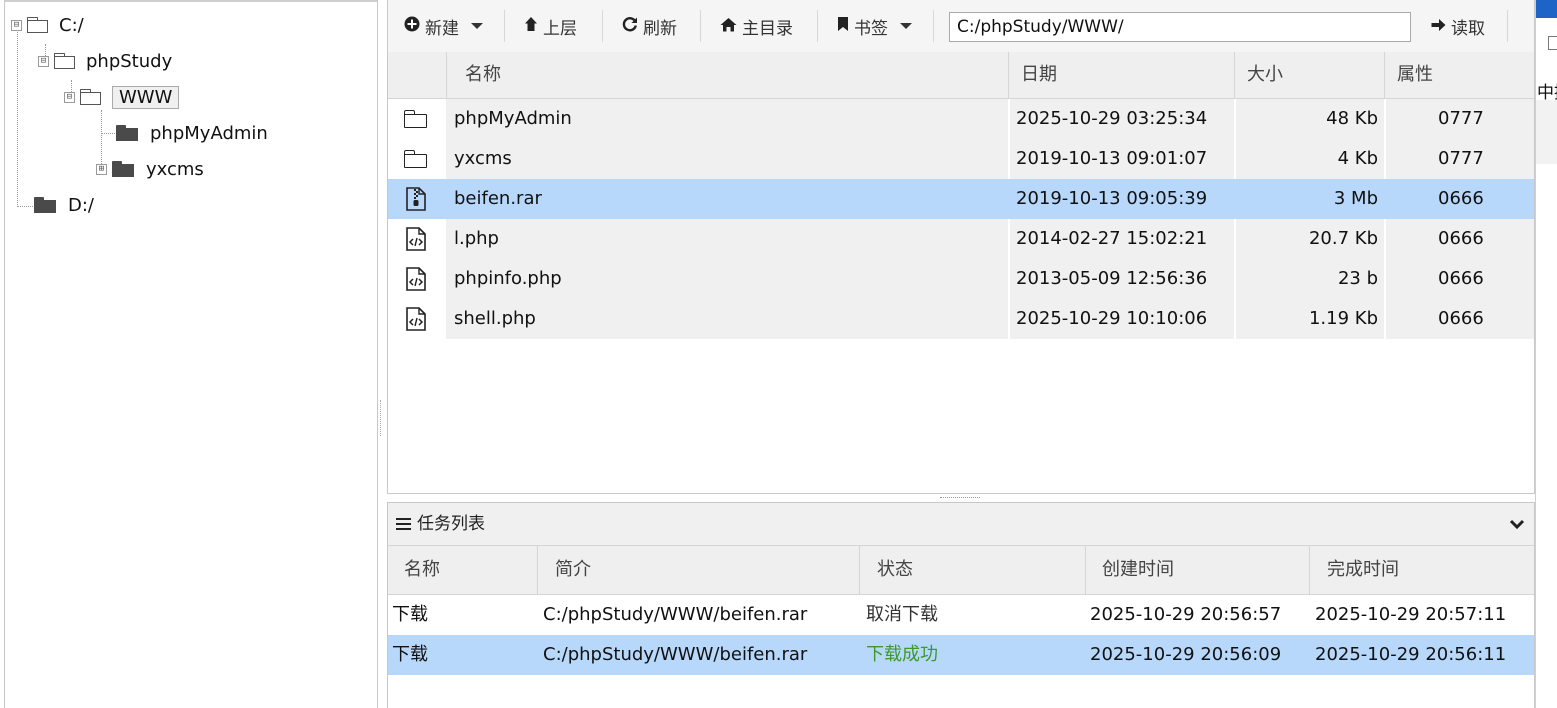 This screenshot has height=708, width=1557. Describe the element at coordinates (71, 25) in the screenshot. I see `tree-node-label: C:/` at that location.